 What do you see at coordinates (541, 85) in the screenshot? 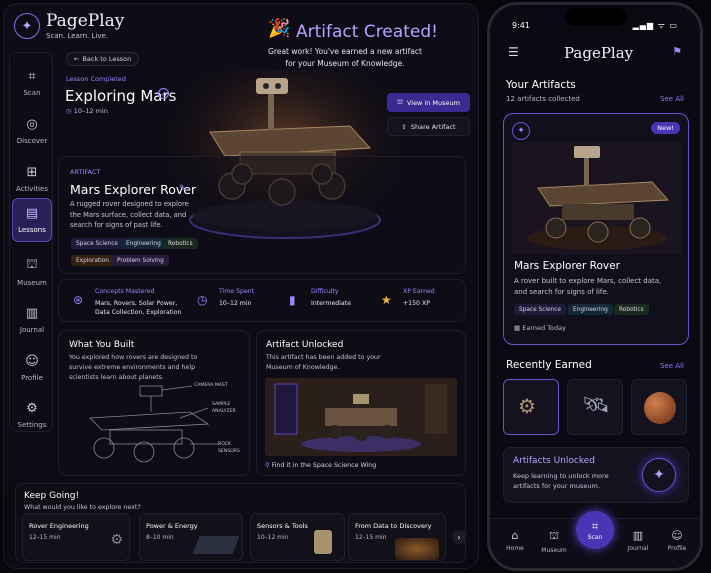
I see `your-artifacts-title: Your Artifacts` at bounding box center [541, 85].